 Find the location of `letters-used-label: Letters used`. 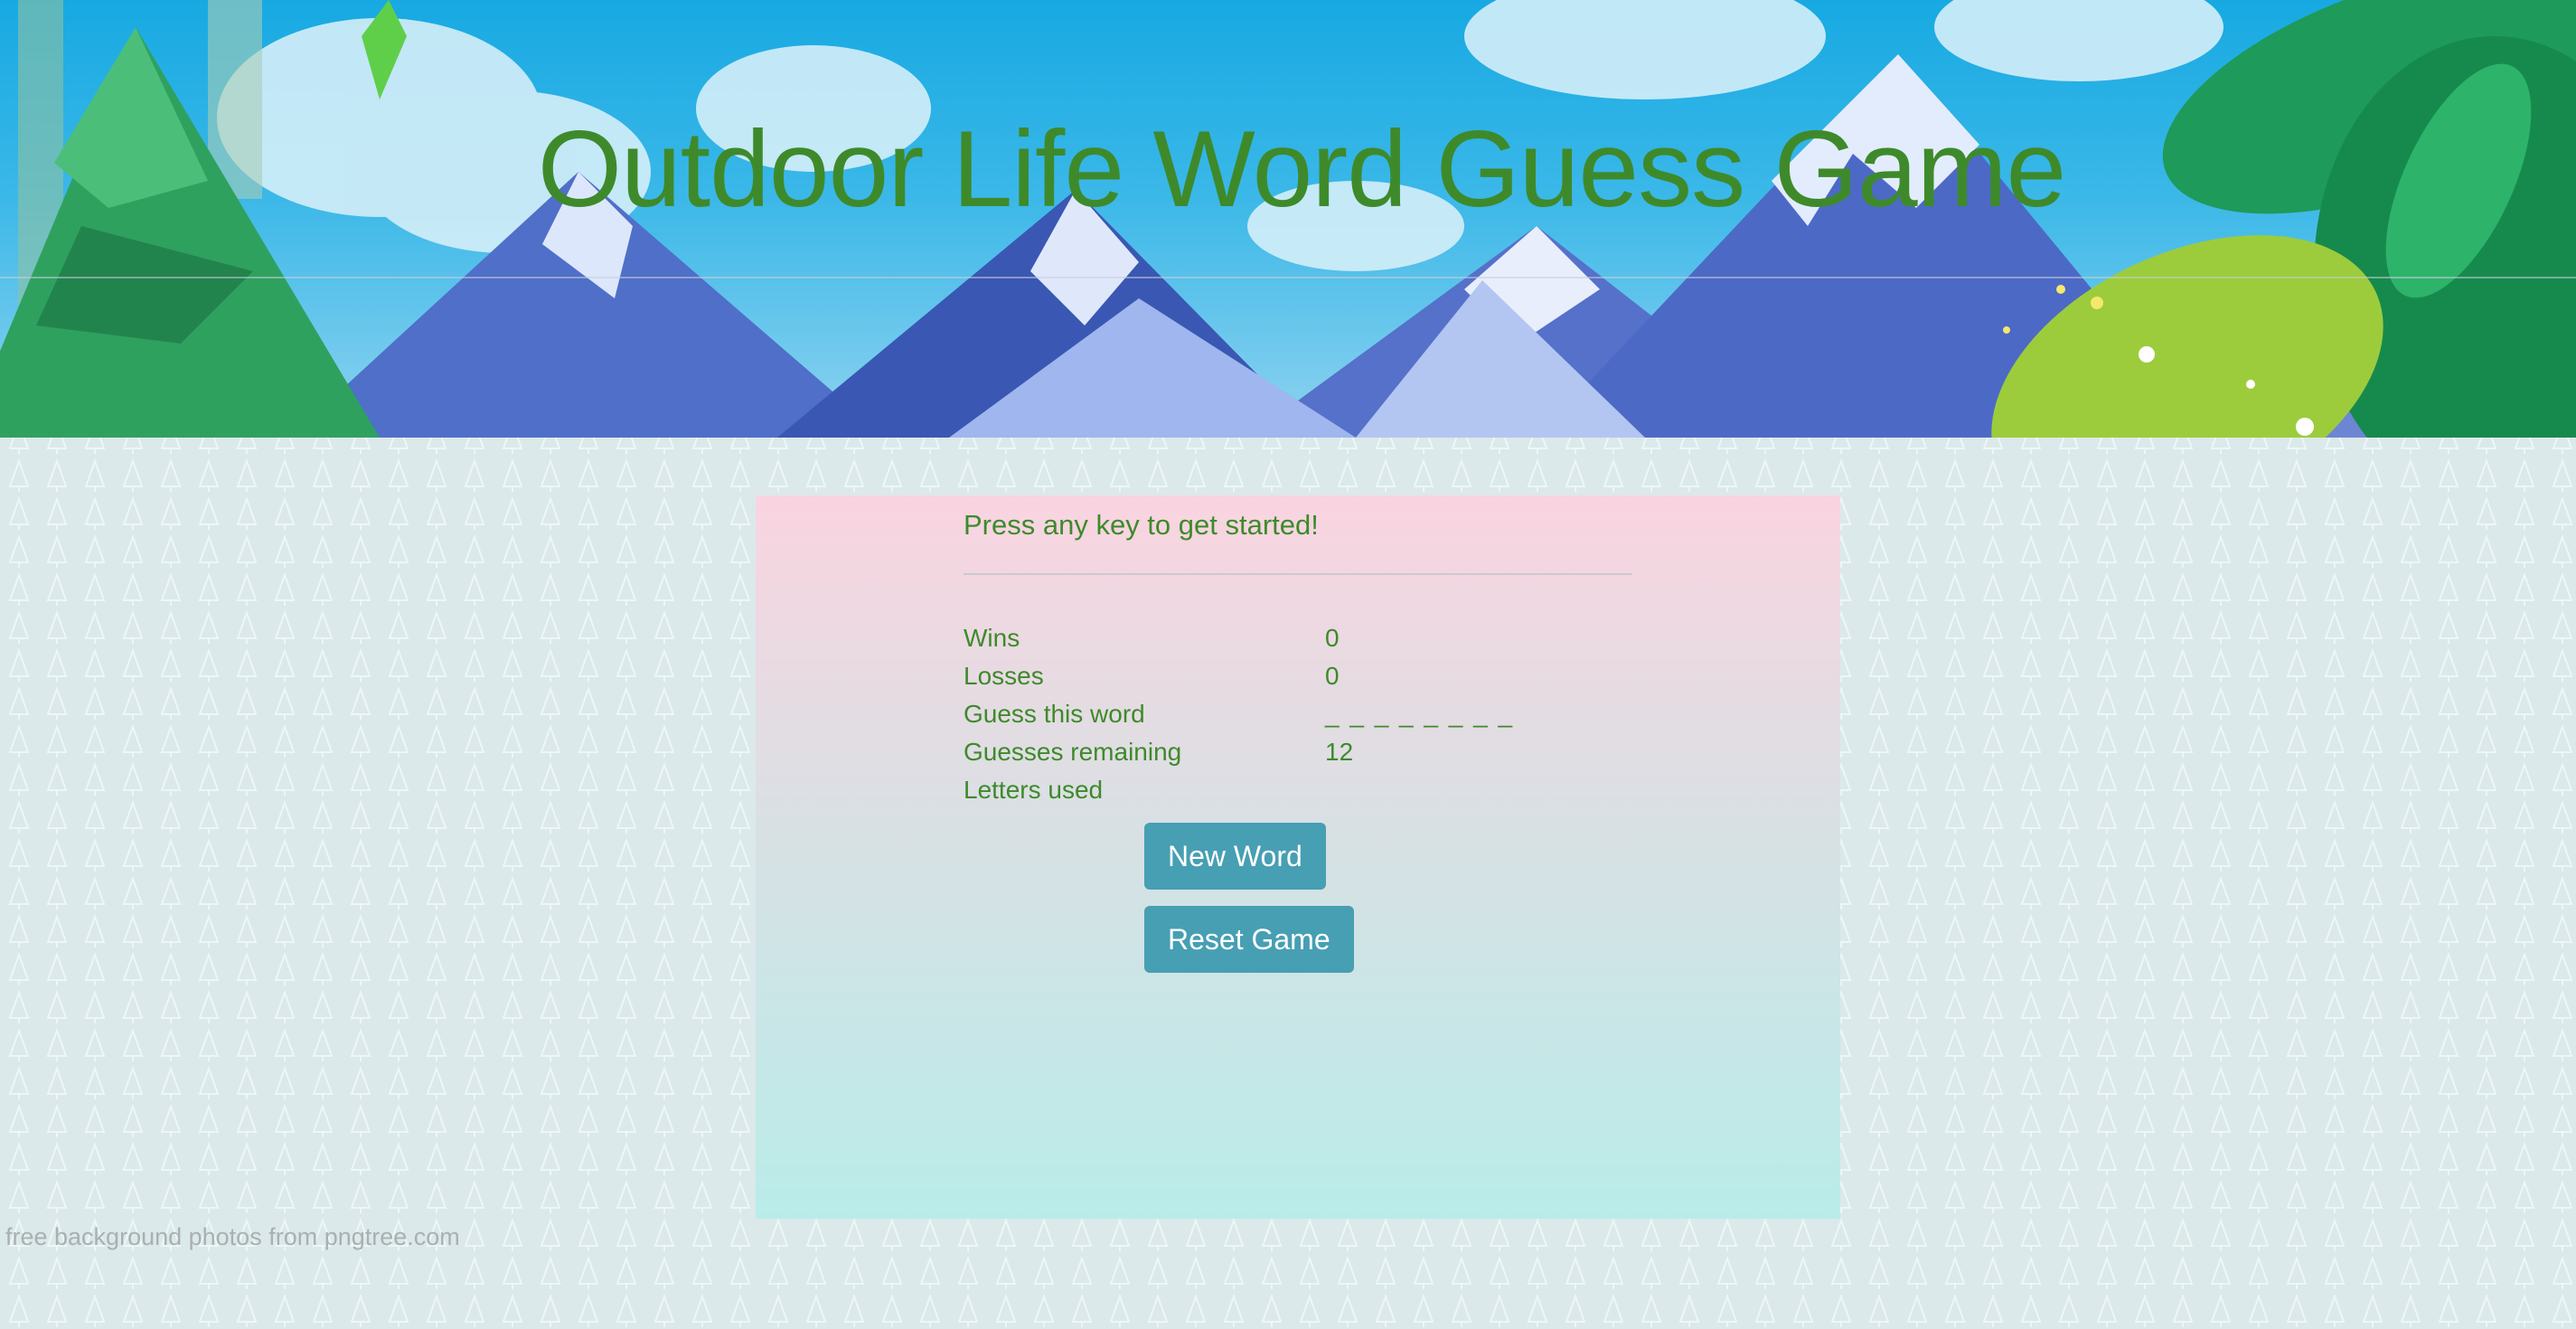

letters-used-label: Letters used is located at coordinates (1034, 790).